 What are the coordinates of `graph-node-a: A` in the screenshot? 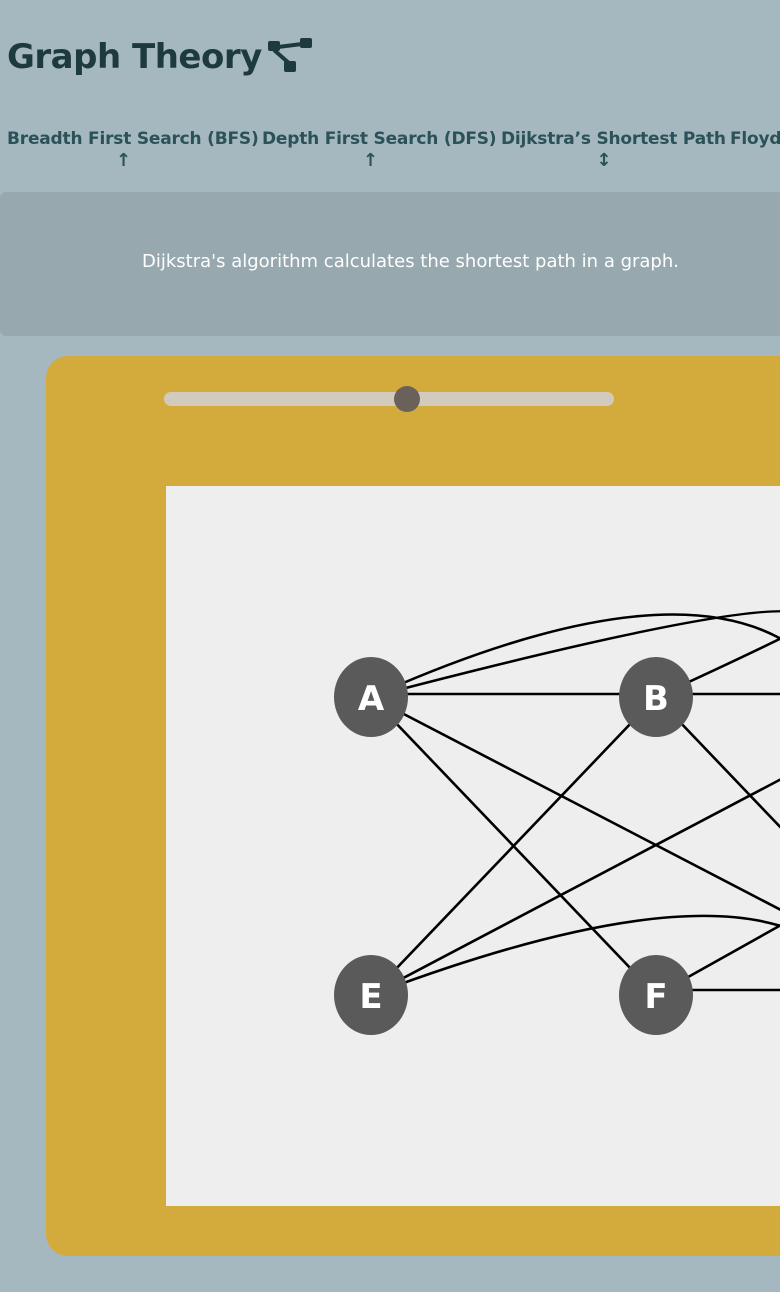 It's located at (371, 697).